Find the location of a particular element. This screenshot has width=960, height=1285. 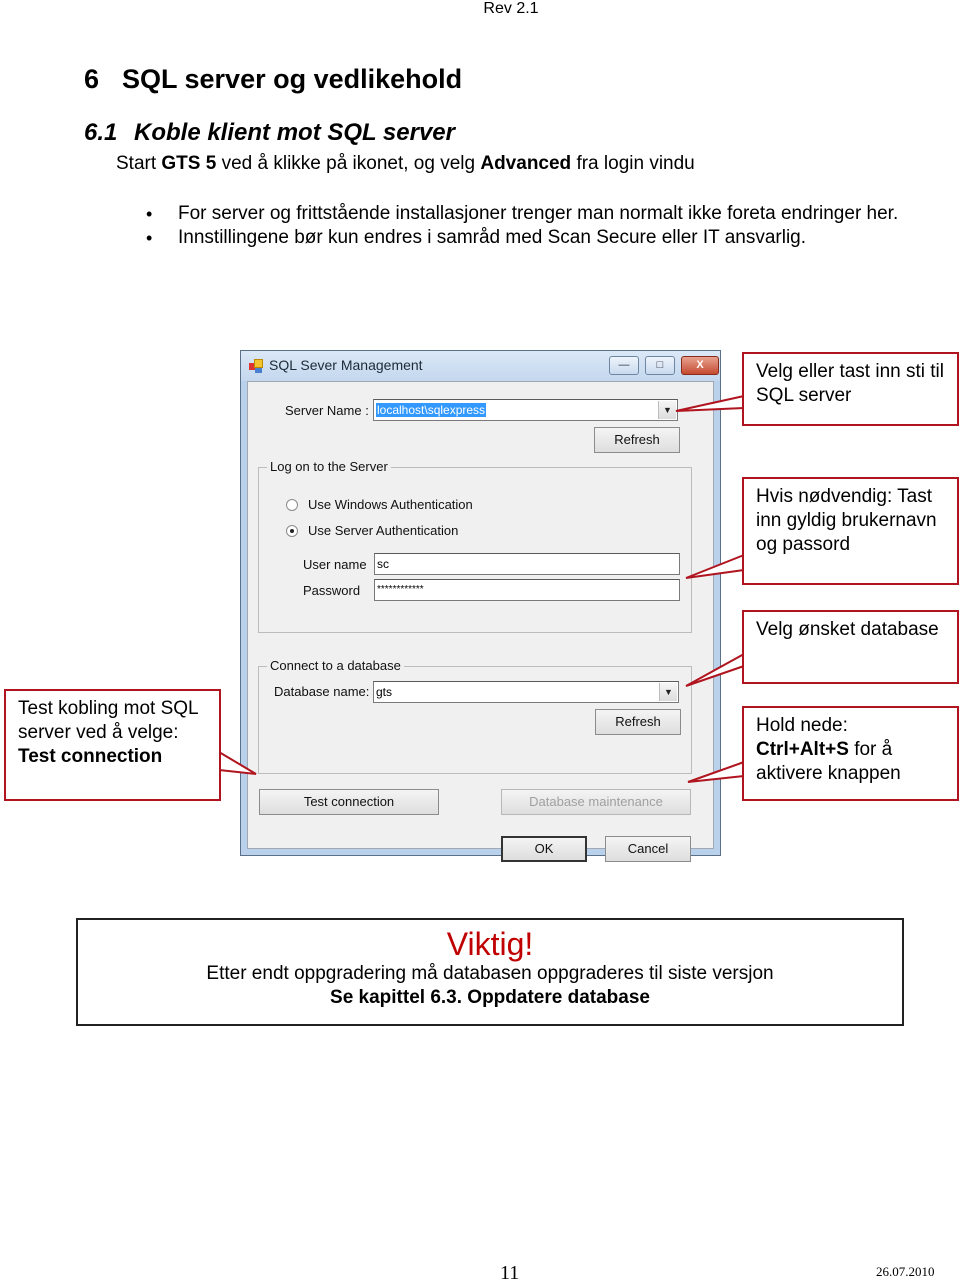

callout-test-text: Test kobling mot SQL server ved å velge: is located at coordinates (108, 720).